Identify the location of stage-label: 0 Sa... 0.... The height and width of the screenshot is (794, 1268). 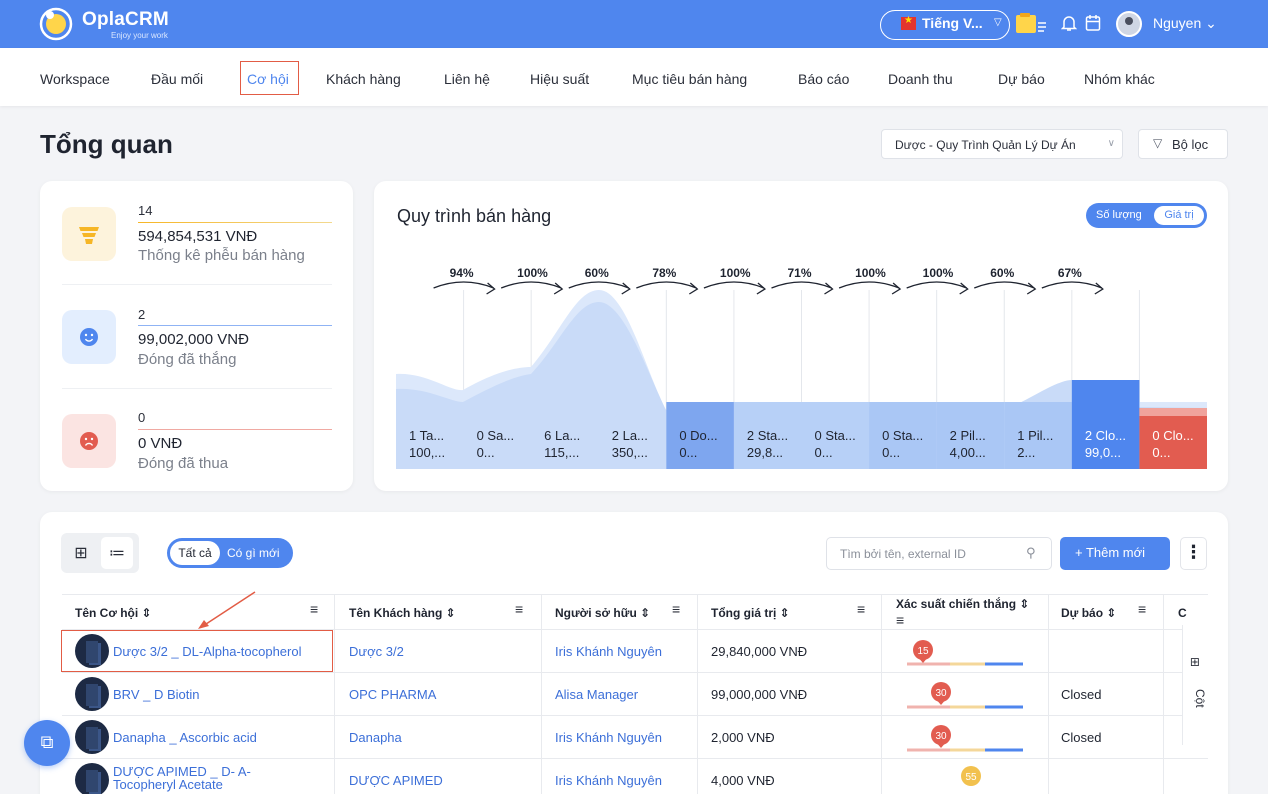
(496, 444).